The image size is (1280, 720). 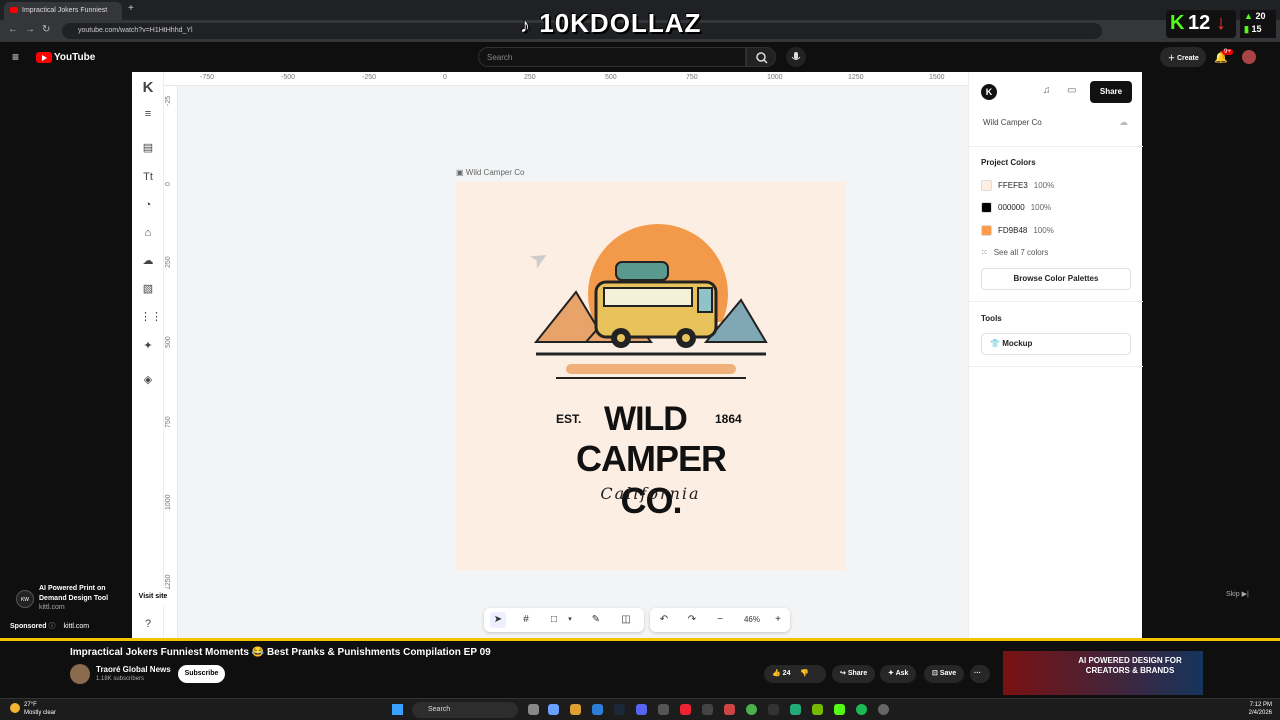 I want to click on zoom-in-button: +, so click(x=778, y=620).